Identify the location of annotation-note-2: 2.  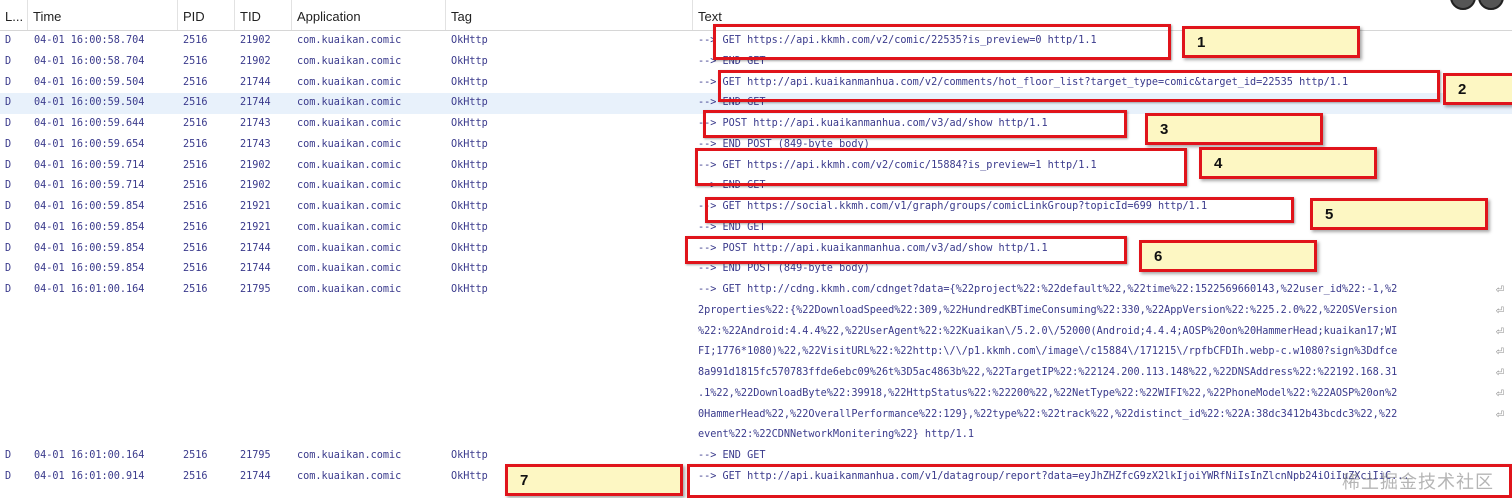
(1477, 89).